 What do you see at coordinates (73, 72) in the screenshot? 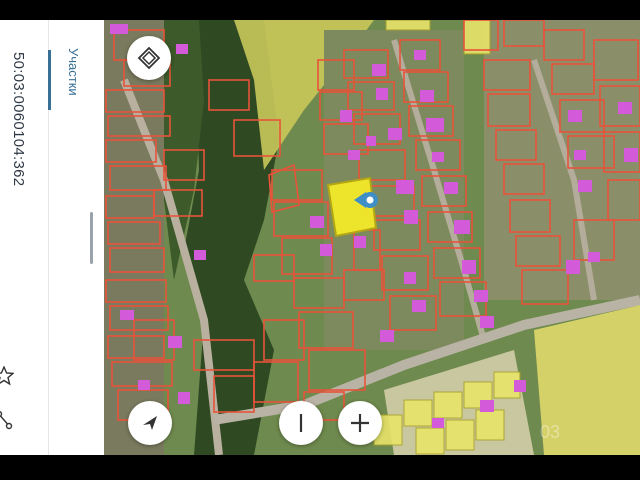
I see `tab-parcels: Участки` at bounding box center [73, 72].